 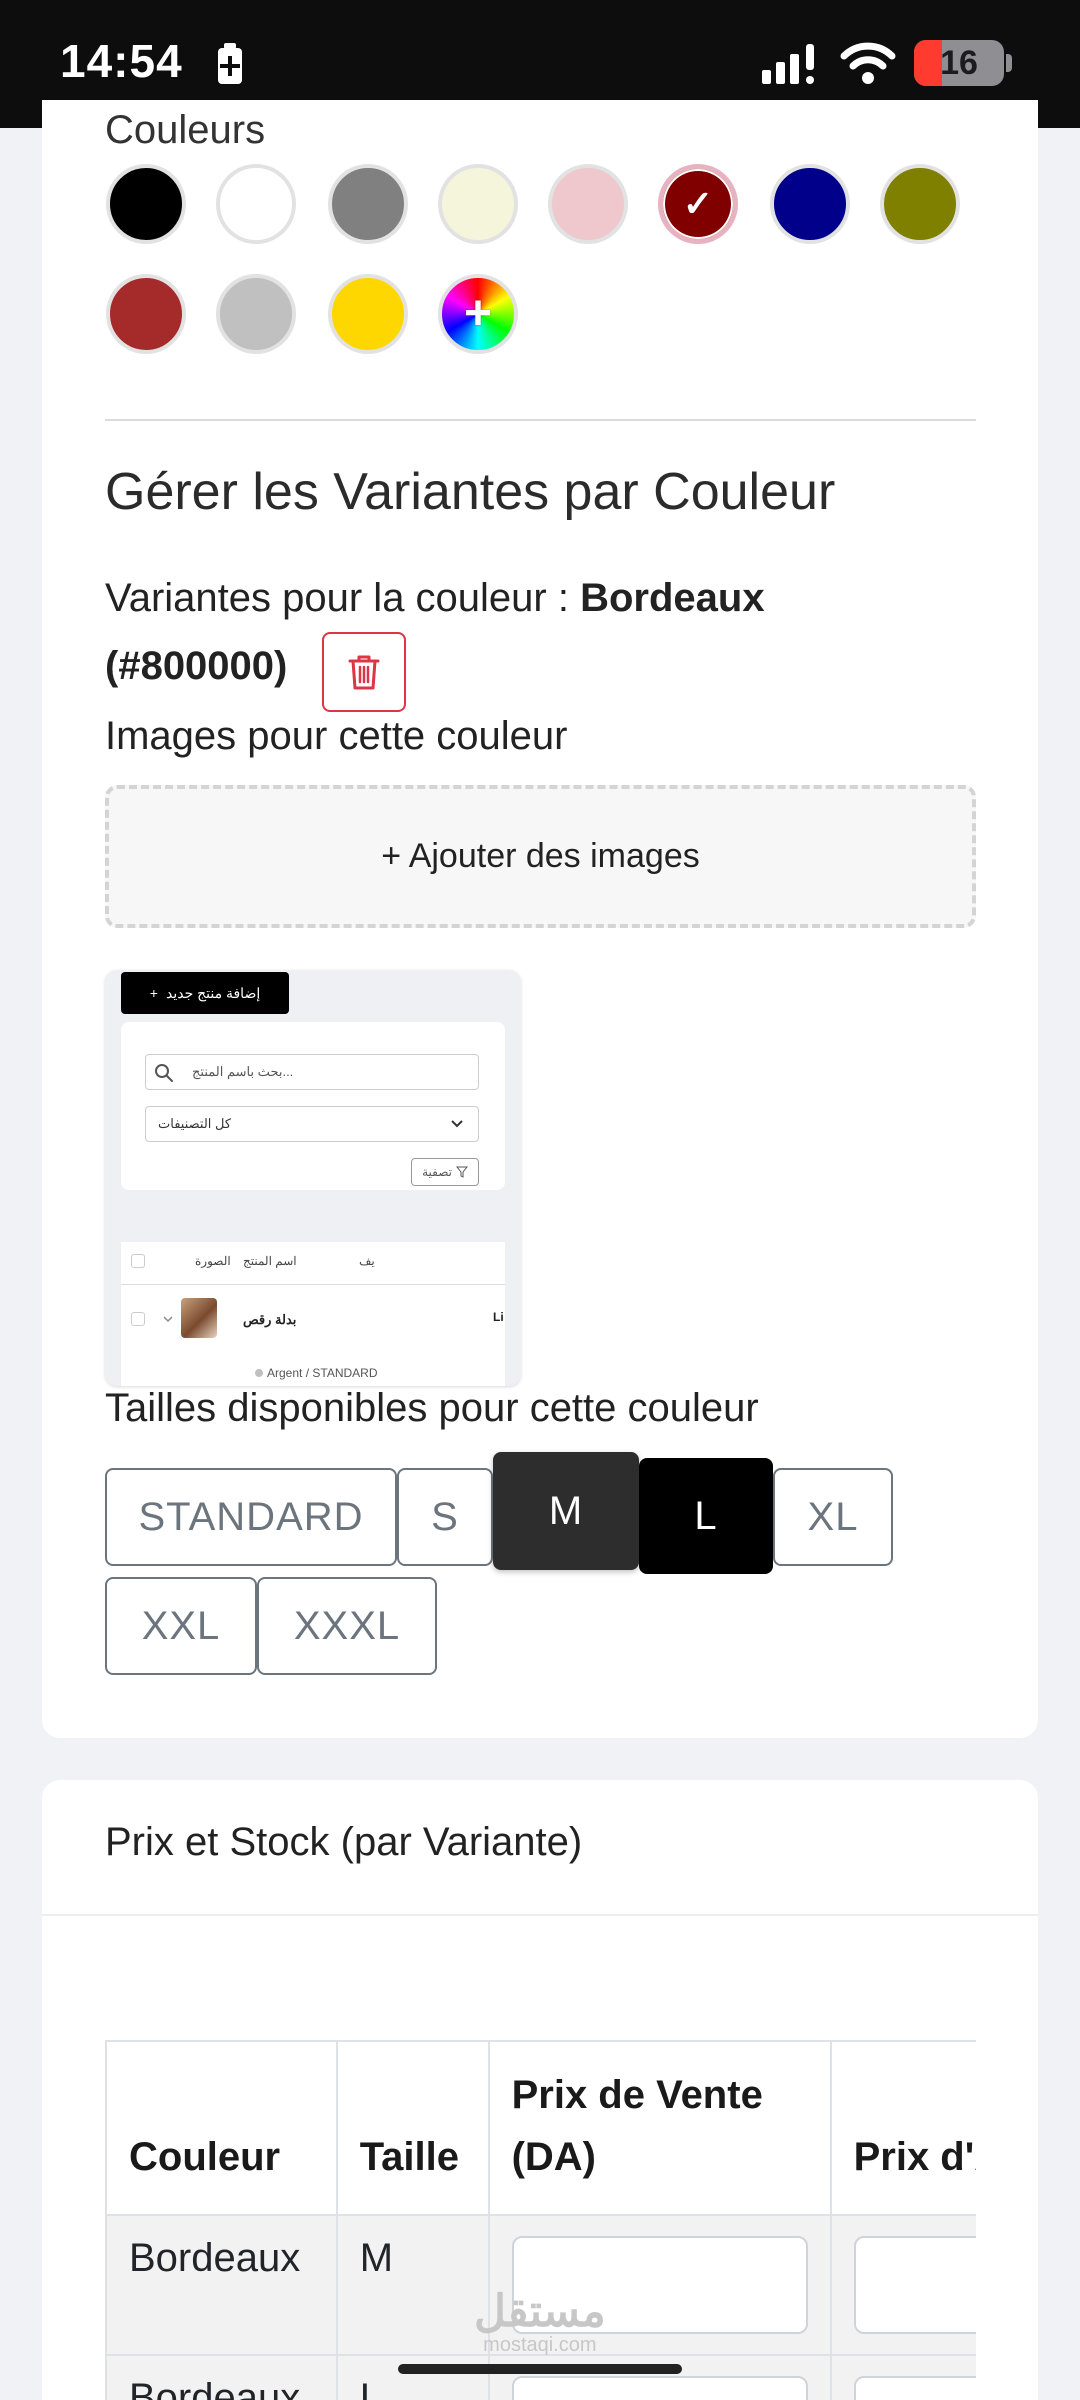 I want to click on plus-icon: +, so click(x=478, y=313).